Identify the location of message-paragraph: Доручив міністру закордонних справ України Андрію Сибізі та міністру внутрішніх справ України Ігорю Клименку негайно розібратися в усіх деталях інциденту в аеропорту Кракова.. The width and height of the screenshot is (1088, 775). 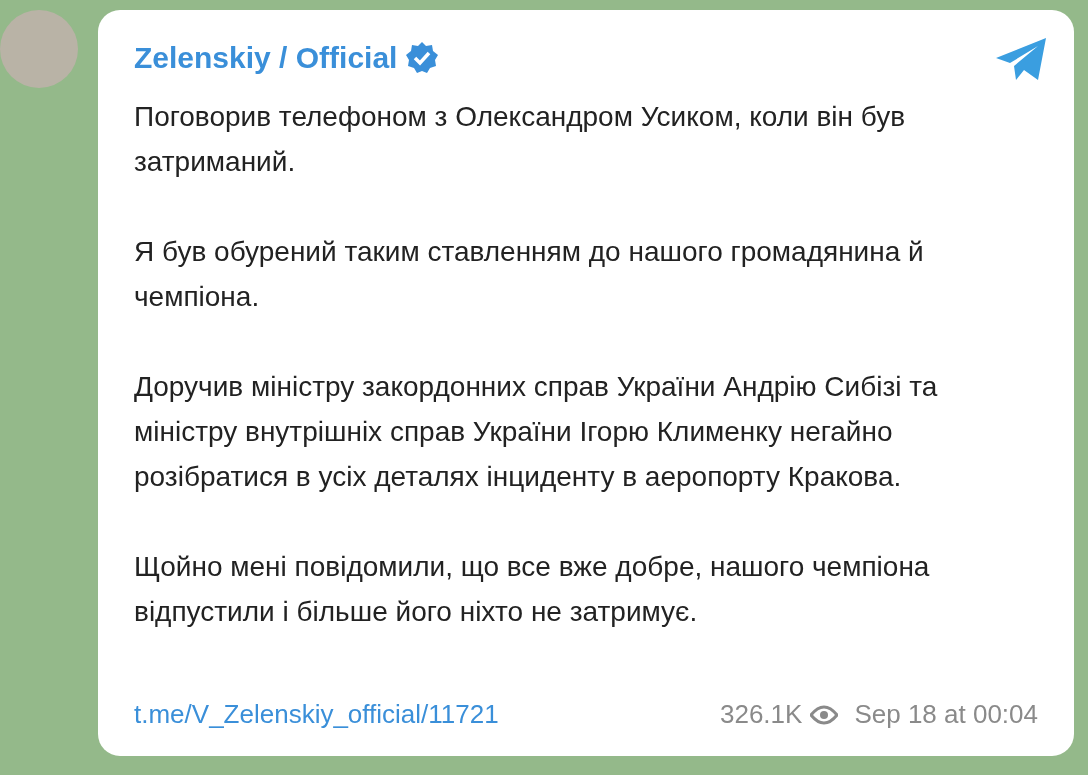
(536, 432).